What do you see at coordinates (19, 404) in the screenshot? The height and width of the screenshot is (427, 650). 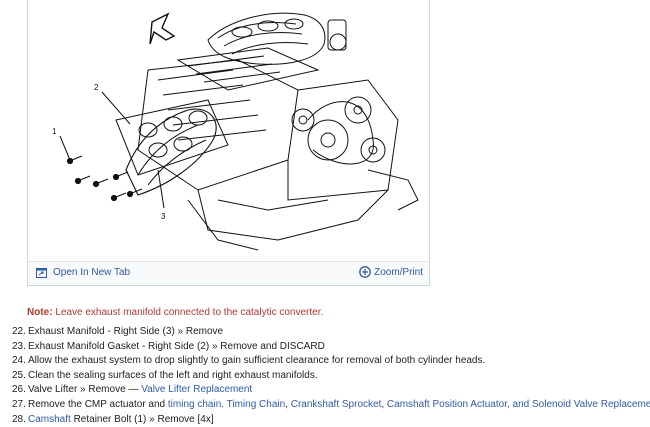 I see `step-number: 27.` at bounding box center [19, 404].